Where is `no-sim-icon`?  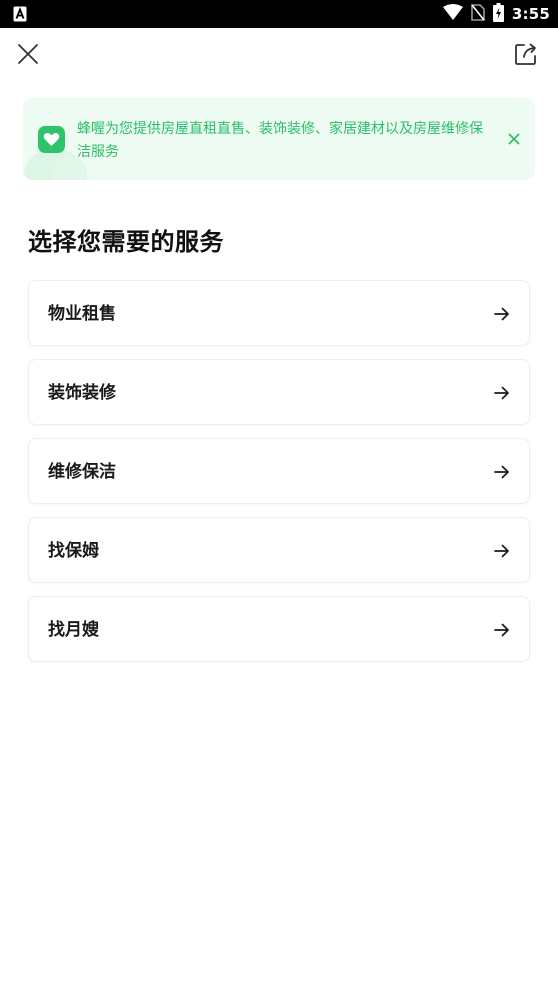
no-sim-icon is located at coordinates (478, 14).